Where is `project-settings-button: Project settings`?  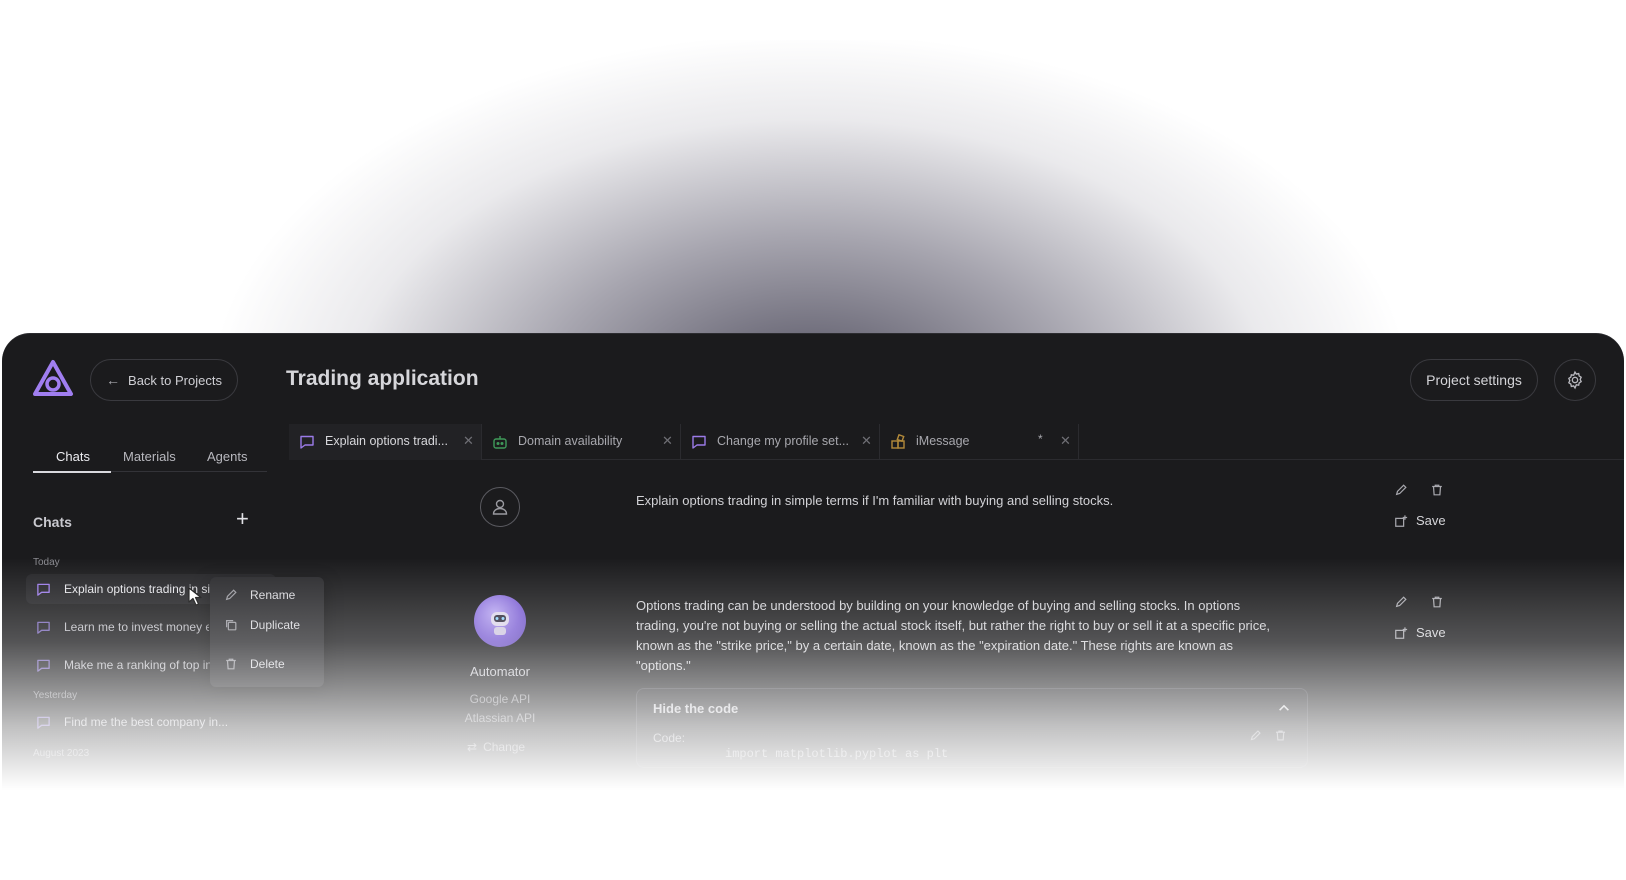 project-settings-button: Project settings is located at coordinates (1474, 380).